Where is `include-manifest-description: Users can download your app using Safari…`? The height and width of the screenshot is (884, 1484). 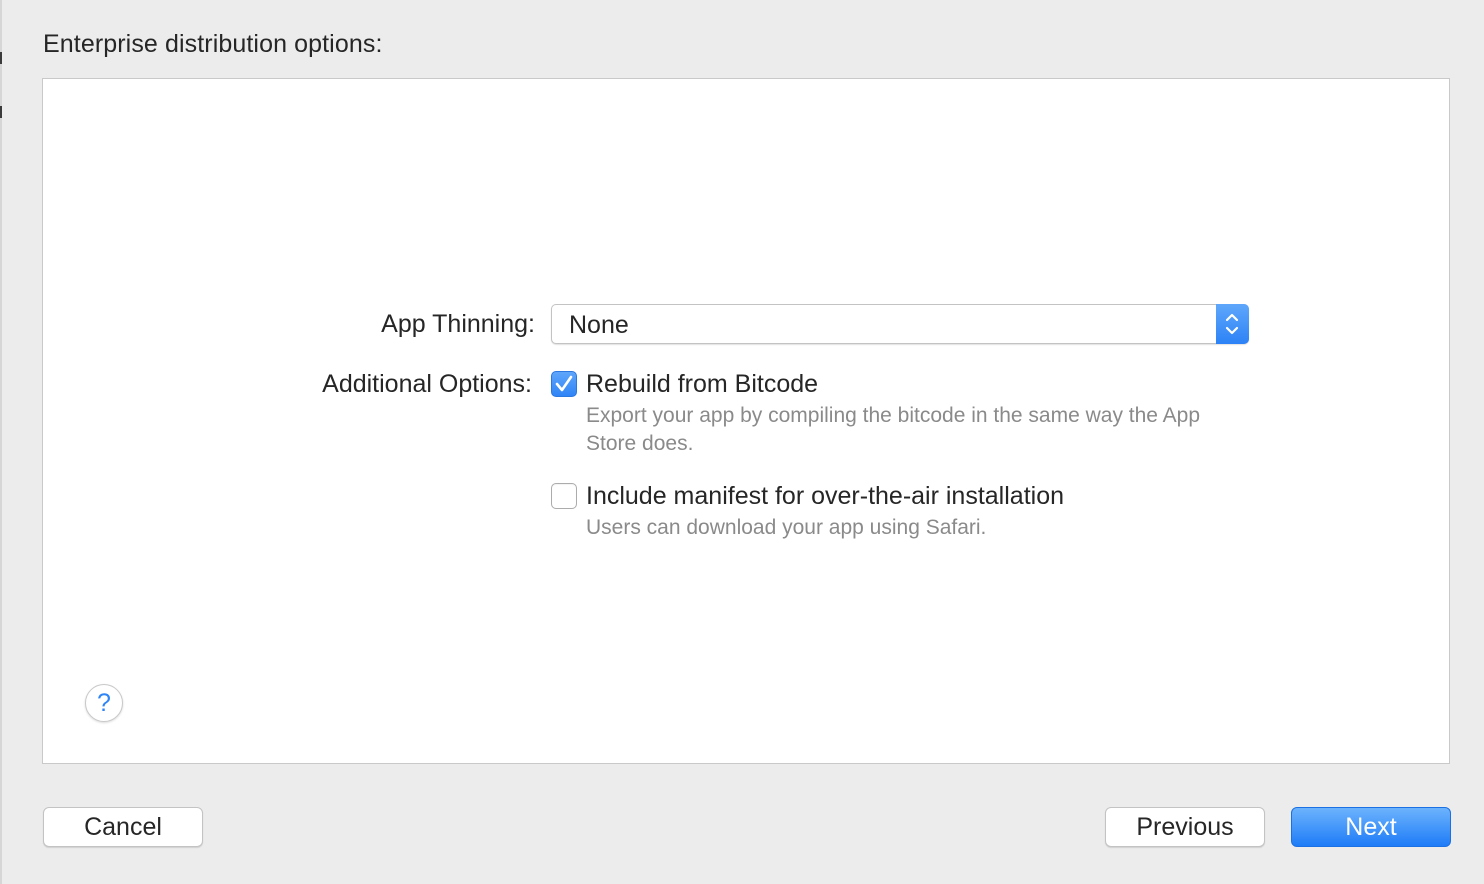 include-manifest-description: Users can download your app using Safari… is located at coordinates (786, 527).